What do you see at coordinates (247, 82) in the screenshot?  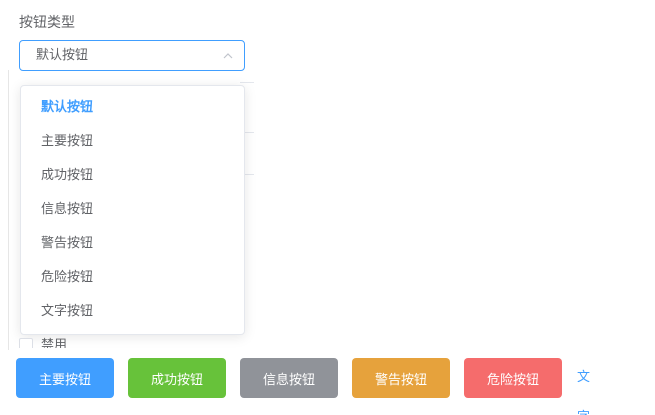 I see `form-line` at bounding box center [247, 82].